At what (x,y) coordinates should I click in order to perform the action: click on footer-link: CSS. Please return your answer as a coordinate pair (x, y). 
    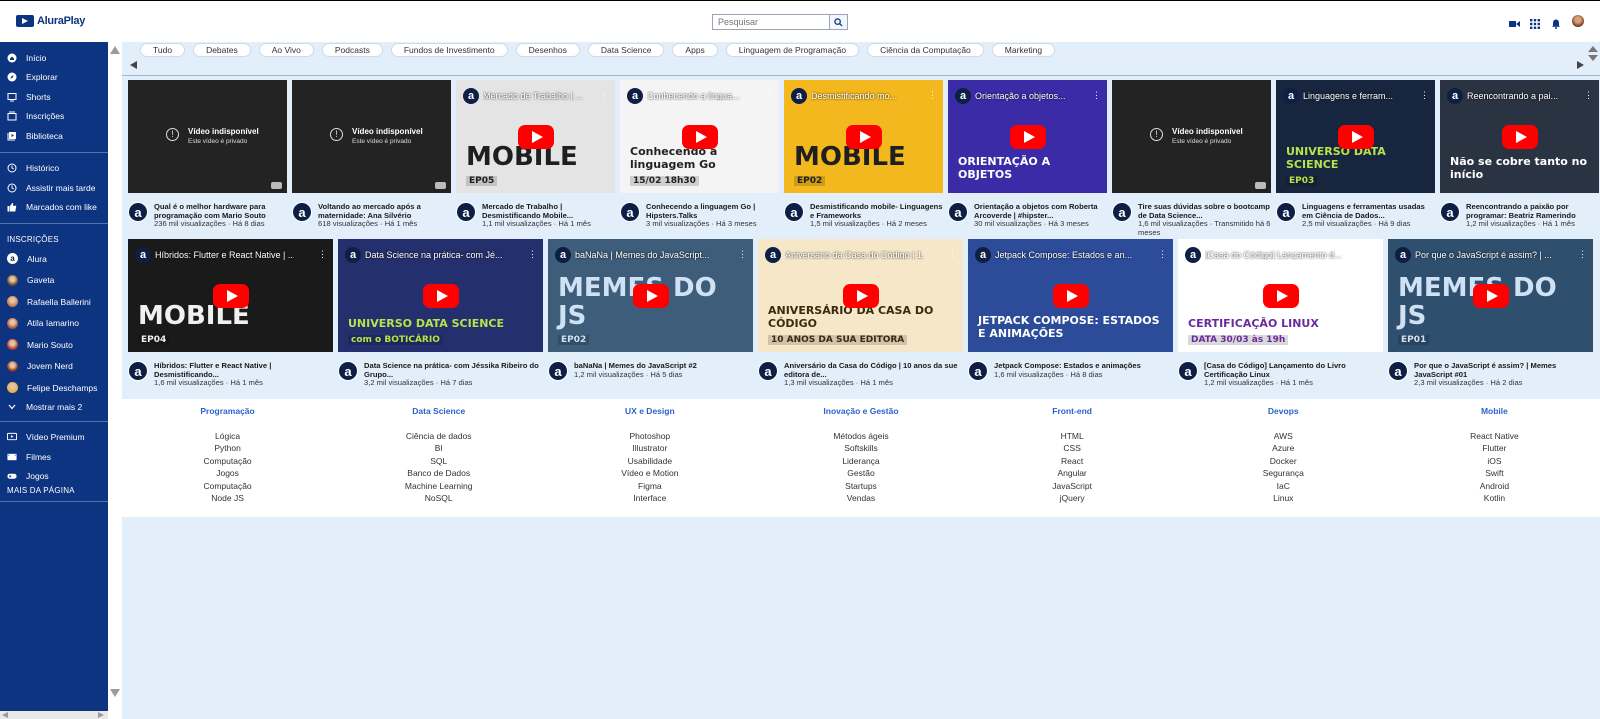
    Looking at the image, I should click on (1072, 448).